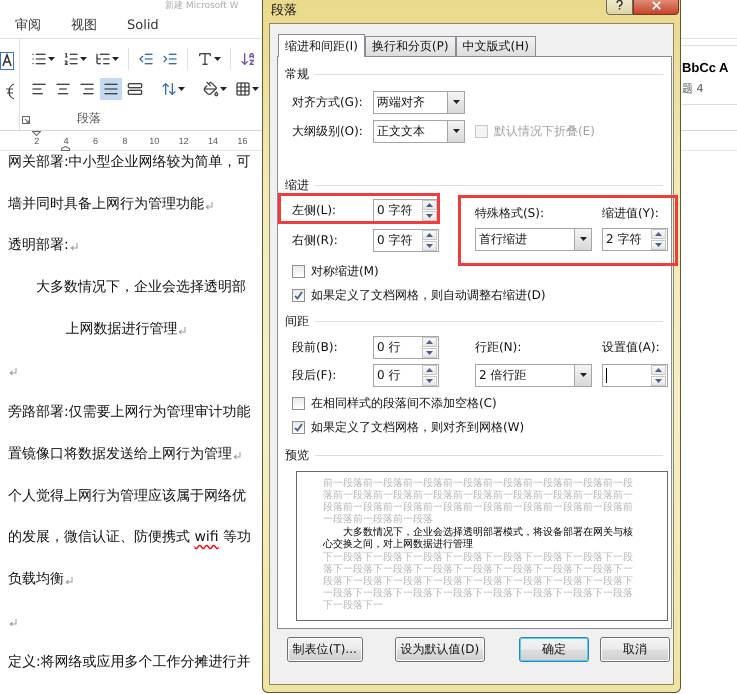 The width and height of the screenshot is (737, 694). What do you see at coordinates (619, 5) in the screenshot?
I see `question-mark-icon` at bounding box center [619, 5].